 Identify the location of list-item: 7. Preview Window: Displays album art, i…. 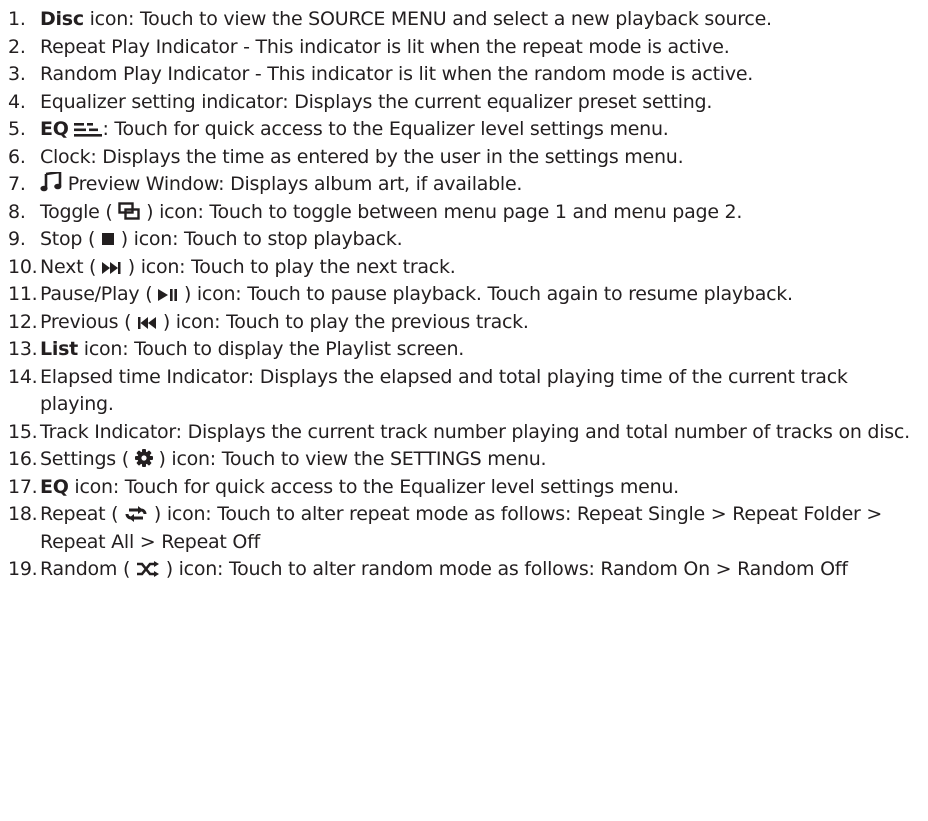
(464, 185).